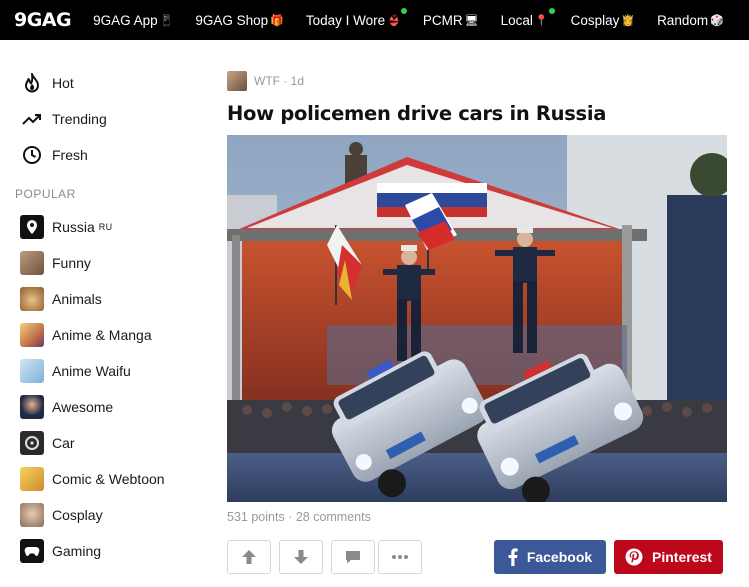 The width and height of the screenshot is (749, 587). Describe the element at coordinates (32, 551) in the screenshot. I see `gamepad-icon` at that location.